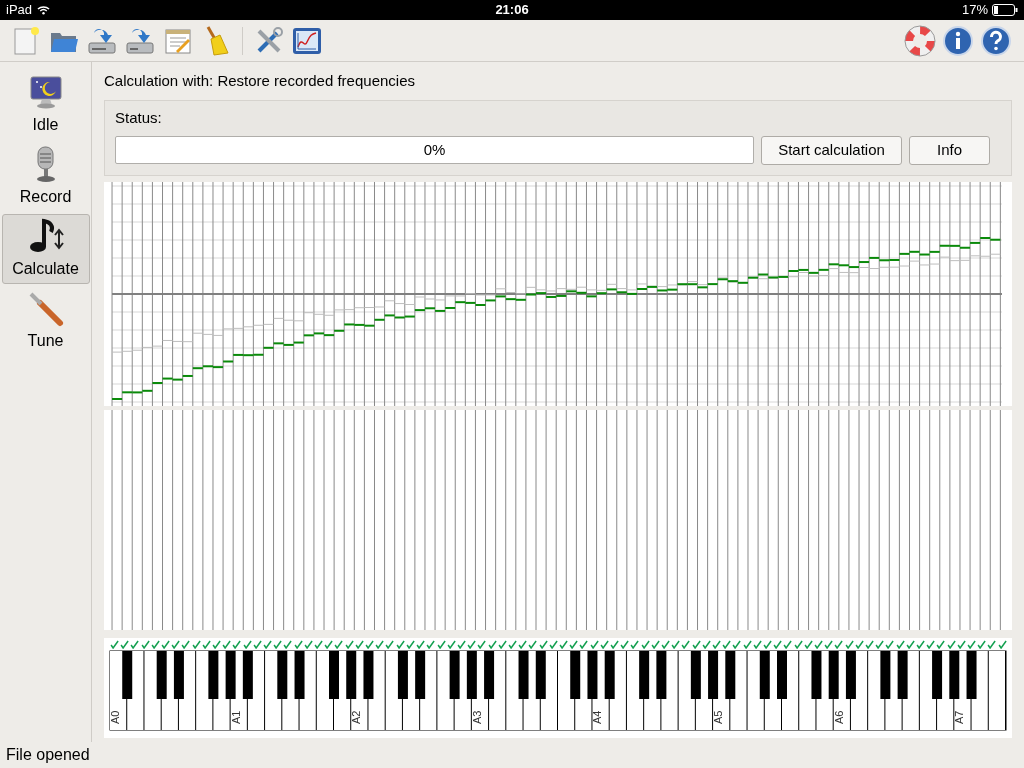  What do you see at coordinates (45, 105) in the screenshot?
I see `mode-button: Idle` at bounding box center [45, 105].